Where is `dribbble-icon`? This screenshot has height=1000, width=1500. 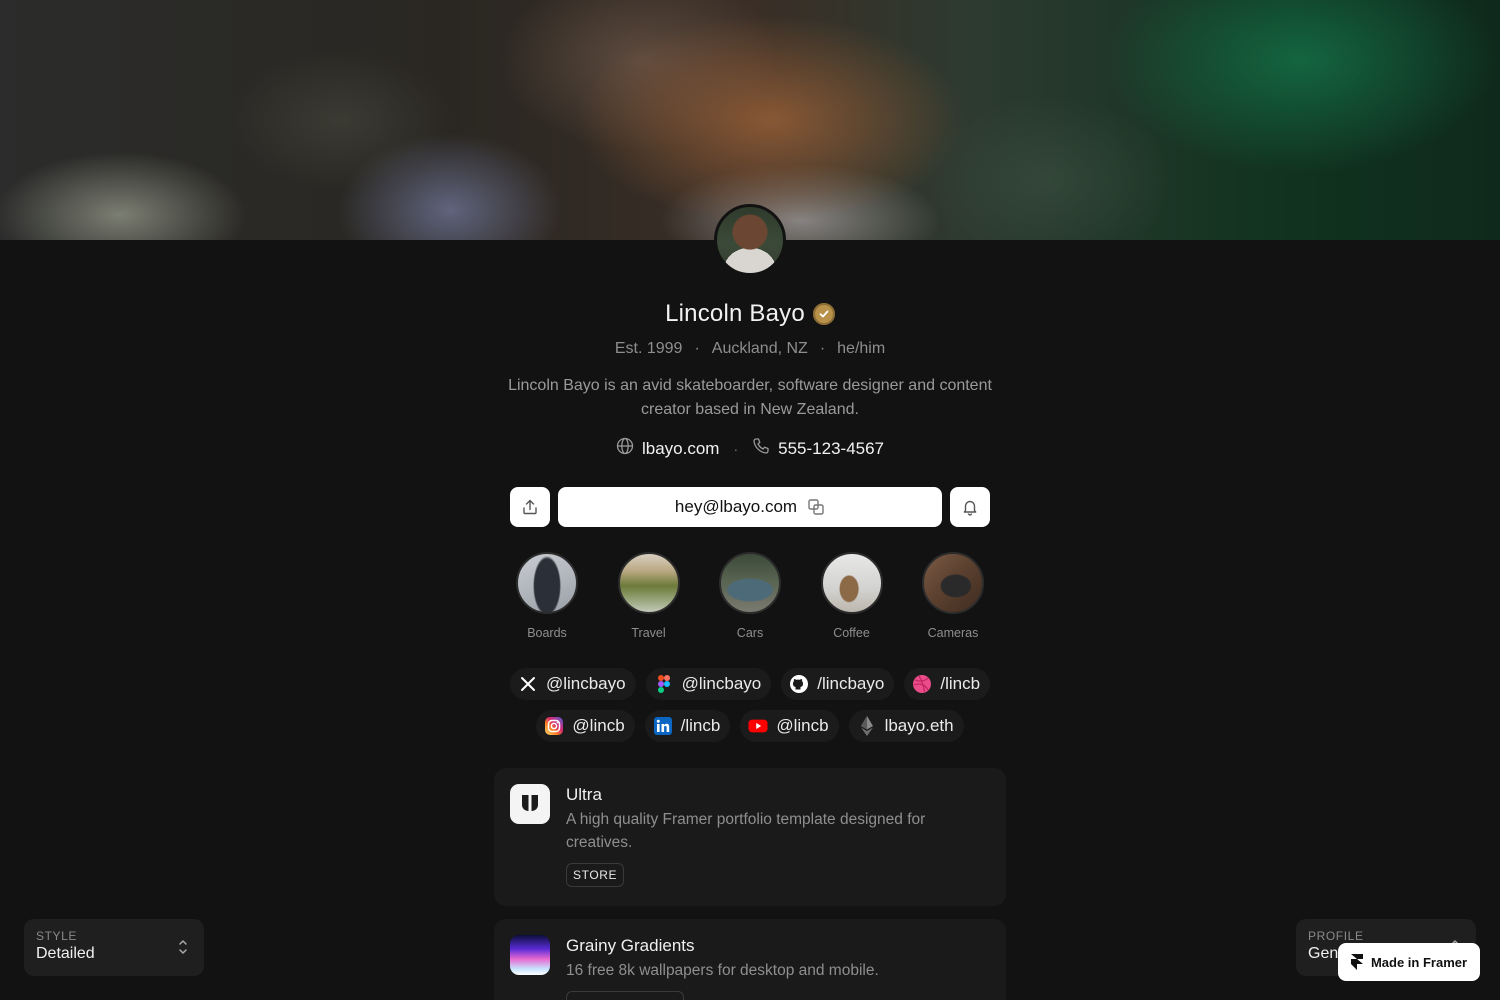 dribbble-icon is located at coordinates (922, 684).